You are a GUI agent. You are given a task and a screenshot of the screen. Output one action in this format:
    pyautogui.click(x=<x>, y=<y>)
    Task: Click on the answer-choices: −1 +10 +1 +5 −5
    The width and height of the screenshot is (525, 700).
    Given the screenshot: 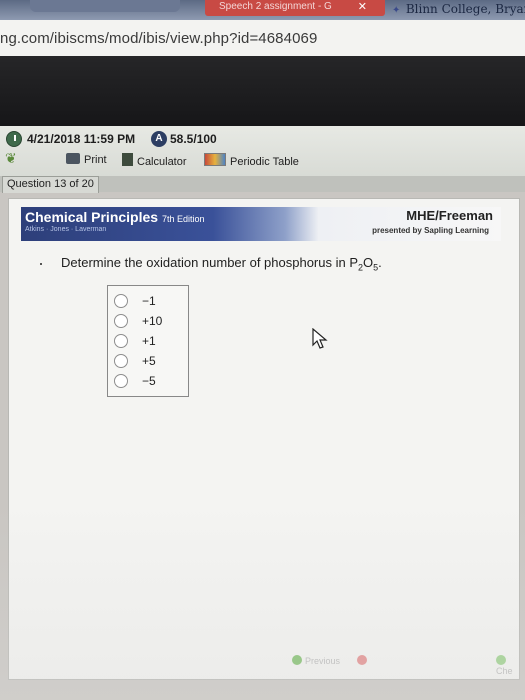 What is the action you would take?
    pyautogui.click(x=148, y=341)
    